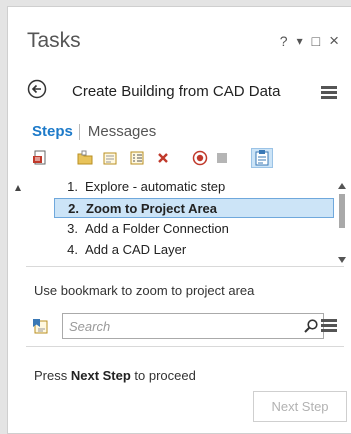  Describe the element at coordinates (18, 188) in the screenshot. I see `collapse-icon` at that location.